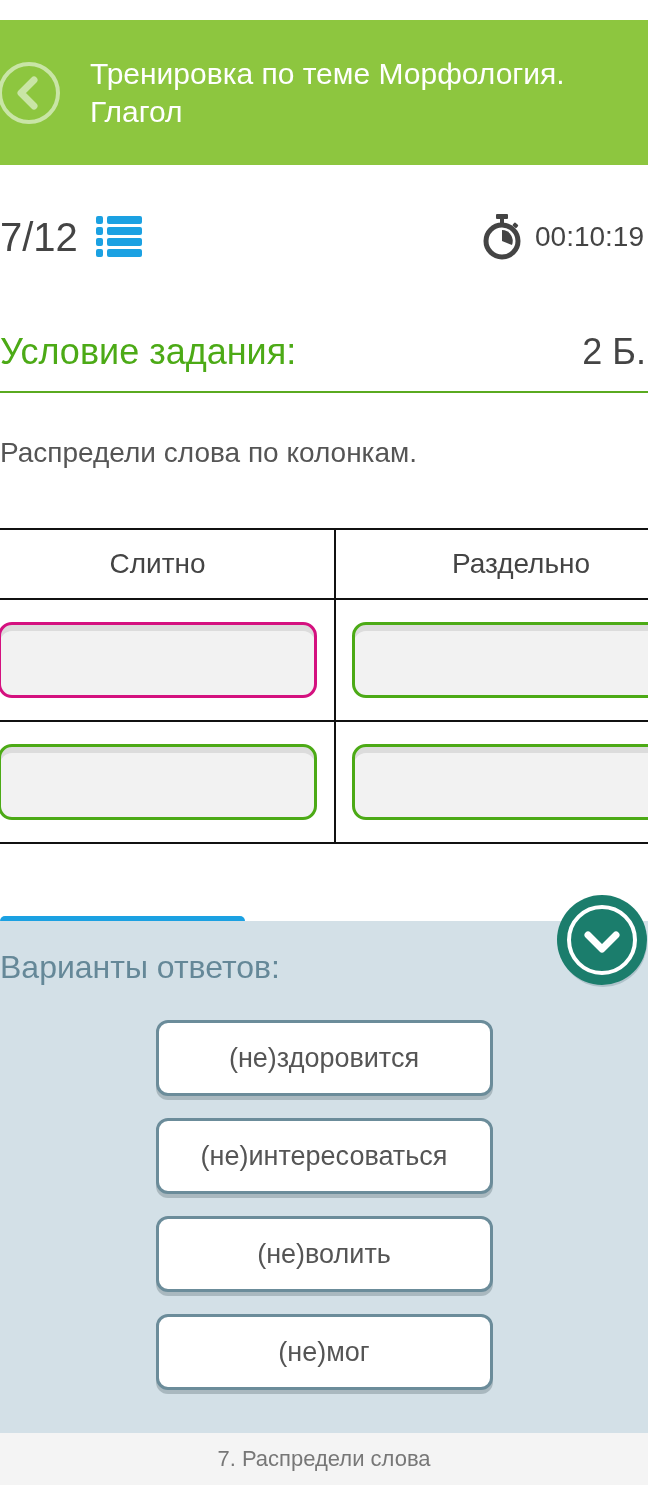 The width and height of the screenshot is (648, 1485). What do you see at coordinates (328, 92) in the screenshot?
I see `page-title: Тренировка по теме Морфология. Глагол` at bounding box center [328, 92].